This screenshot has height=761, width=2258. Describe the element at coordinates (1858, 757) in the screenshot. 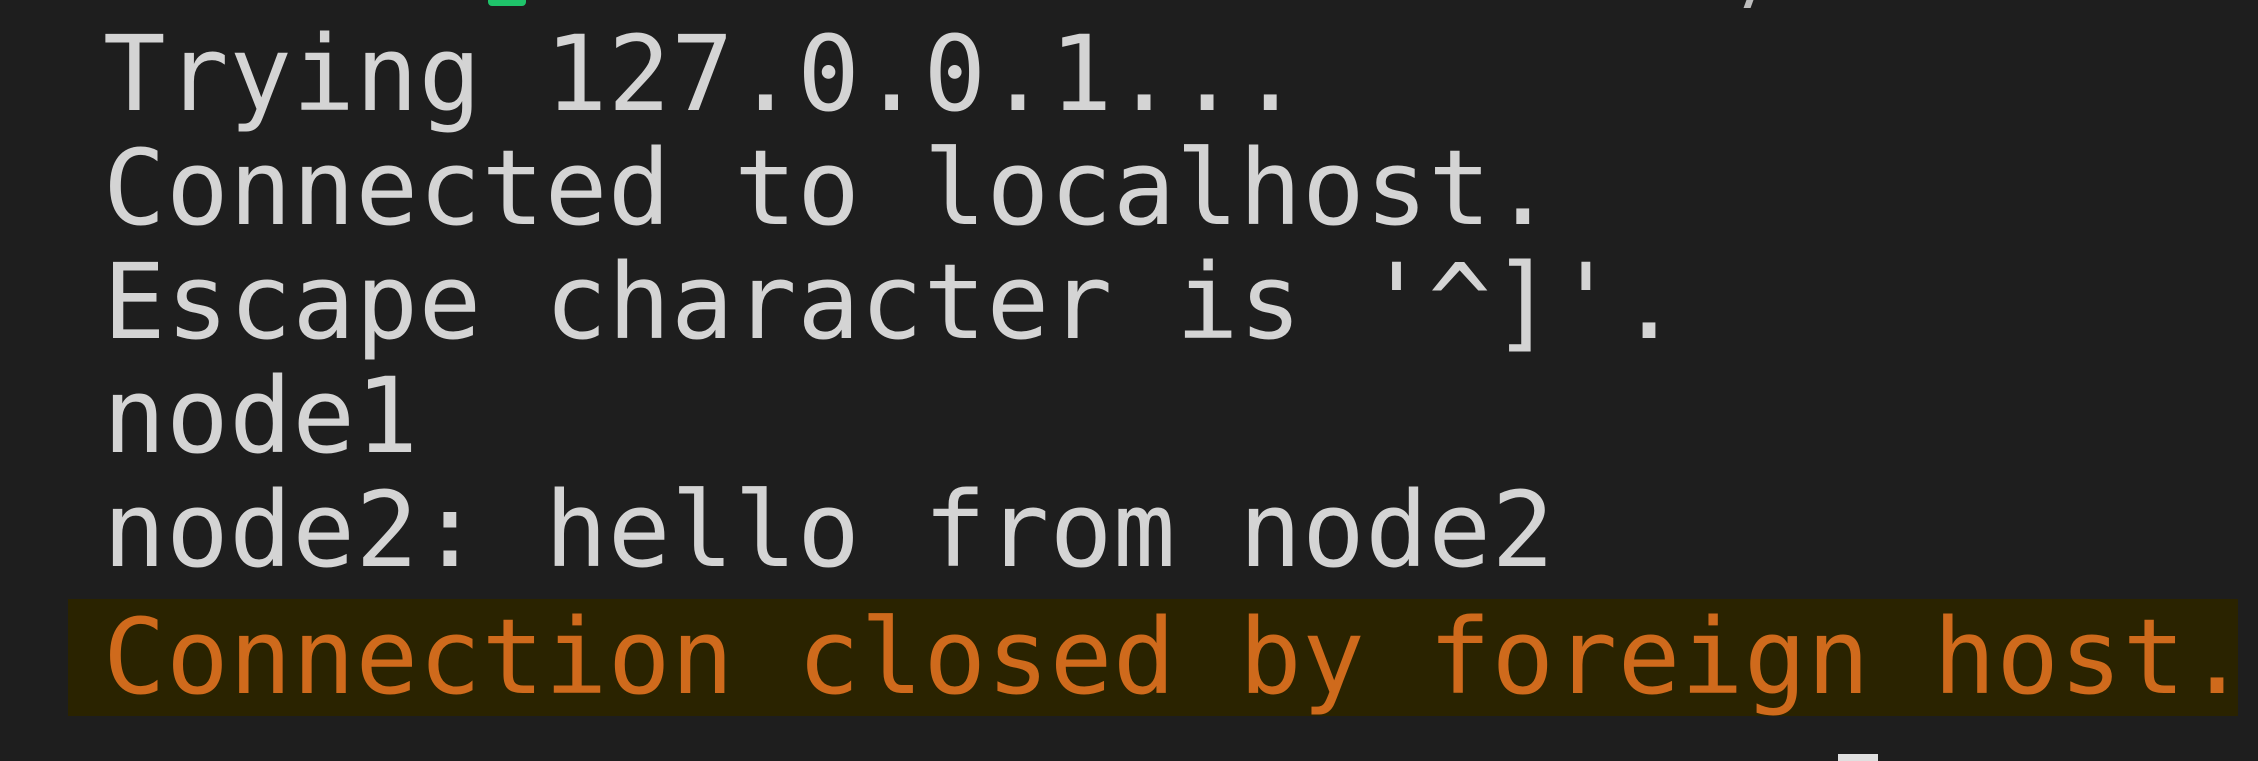

I see `terminal-cursor` at that location.